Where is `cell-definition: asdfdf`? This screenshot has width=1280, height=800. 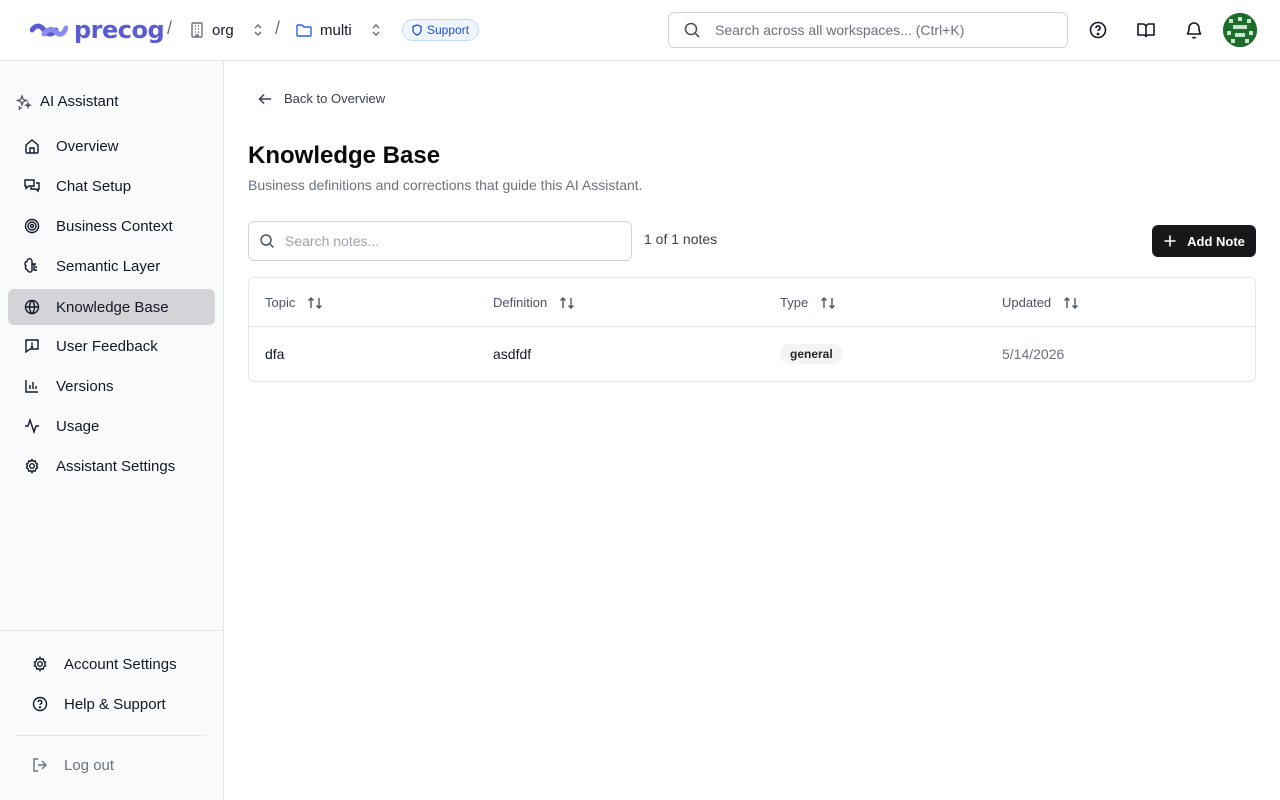
cell-definition: asdfdf is located at coordinates (512, 354).